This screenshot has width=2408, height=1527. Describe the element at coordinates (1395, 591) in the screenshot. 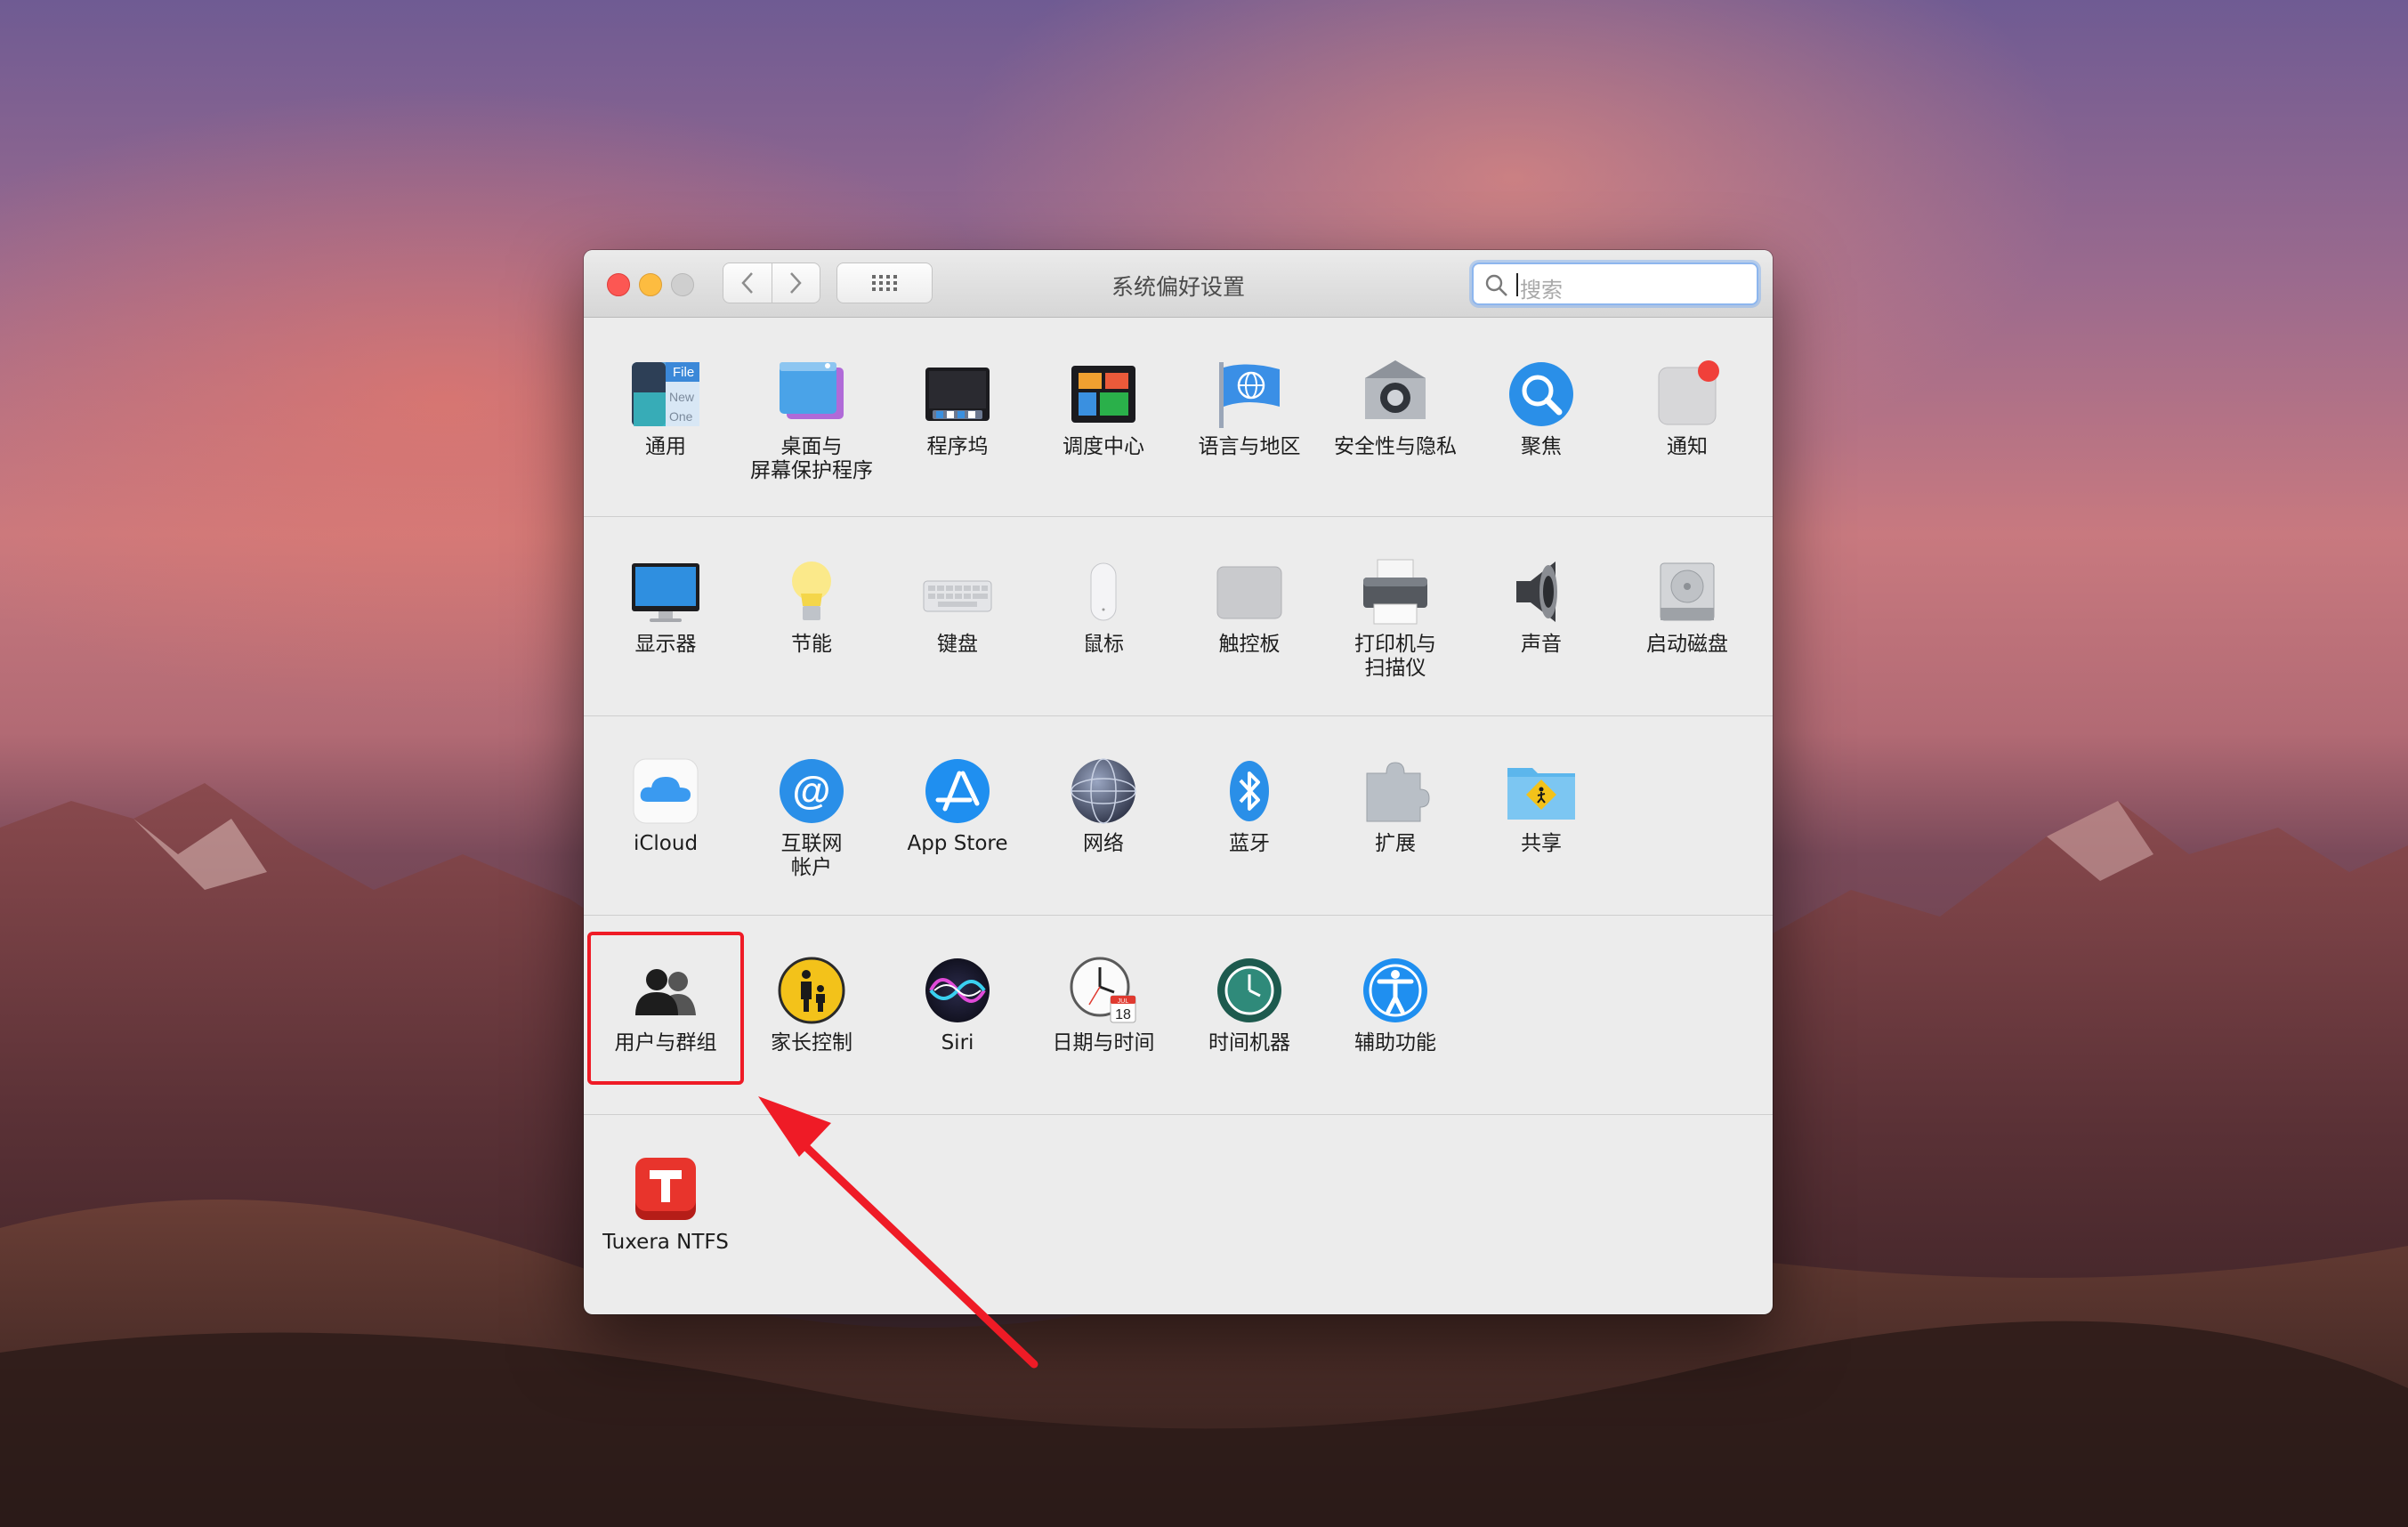

I see `printers-scanners-icon` at that location.